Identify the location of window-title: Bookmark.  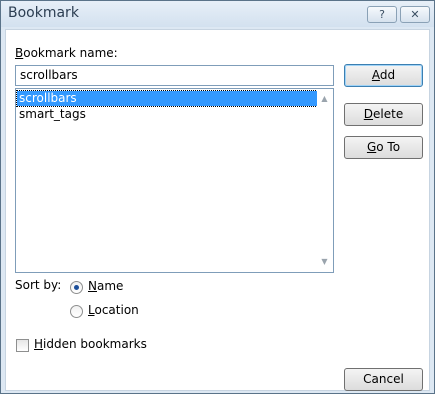
(43, 13).